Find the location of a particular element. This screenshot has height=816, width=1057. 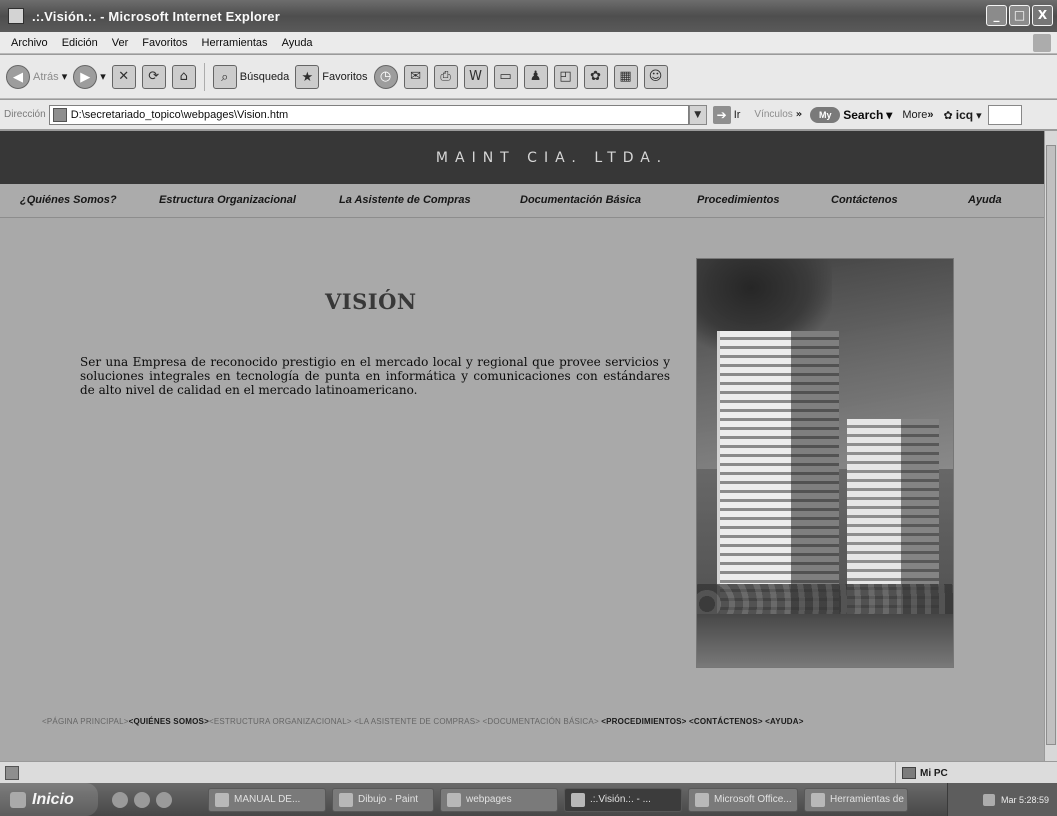

print-icon: ⎙ is located at coordinates (445, 76).